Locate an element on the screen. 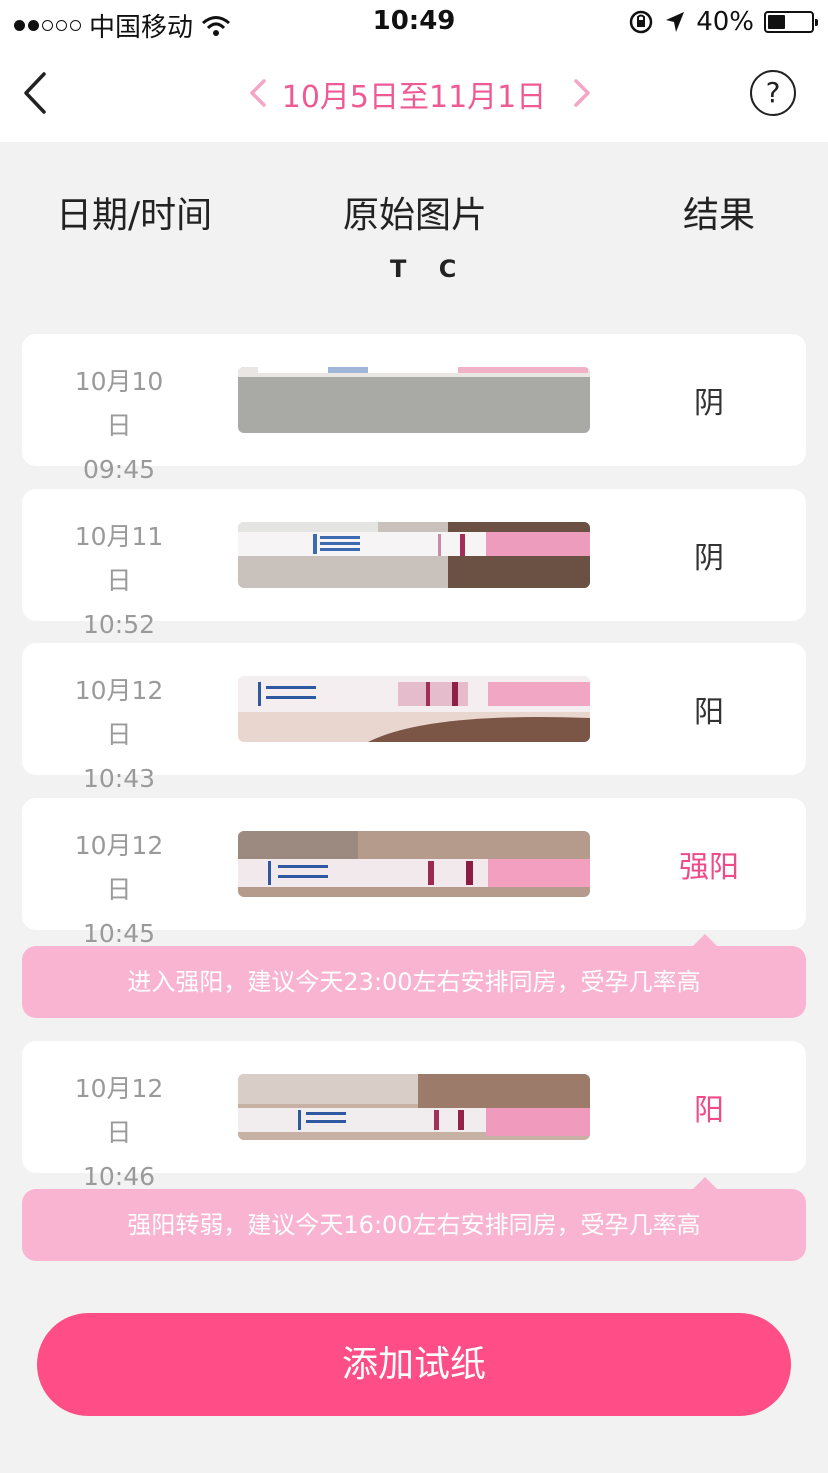  help-button: ? is located at coordinates (773, 93).